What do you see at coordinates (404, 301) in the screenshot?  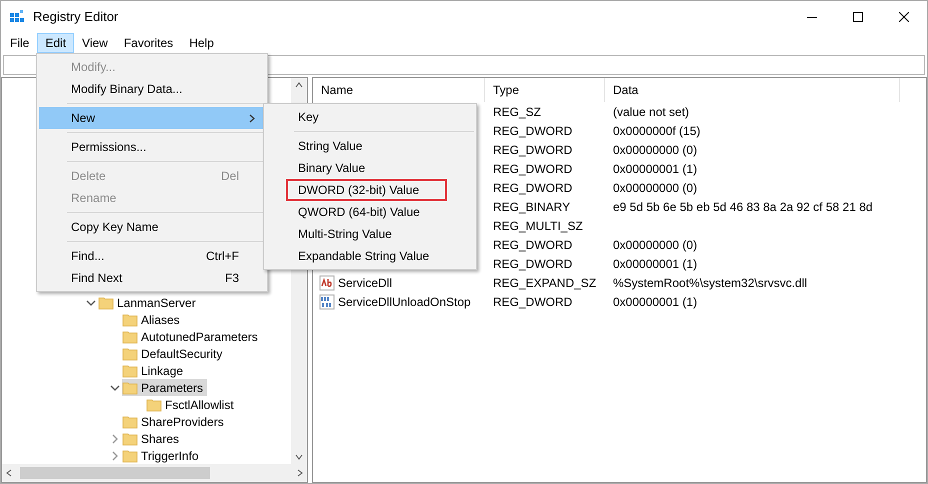 I see `value-name: ServiceDllUnloadOnStop` at bounding box center [404, 301].